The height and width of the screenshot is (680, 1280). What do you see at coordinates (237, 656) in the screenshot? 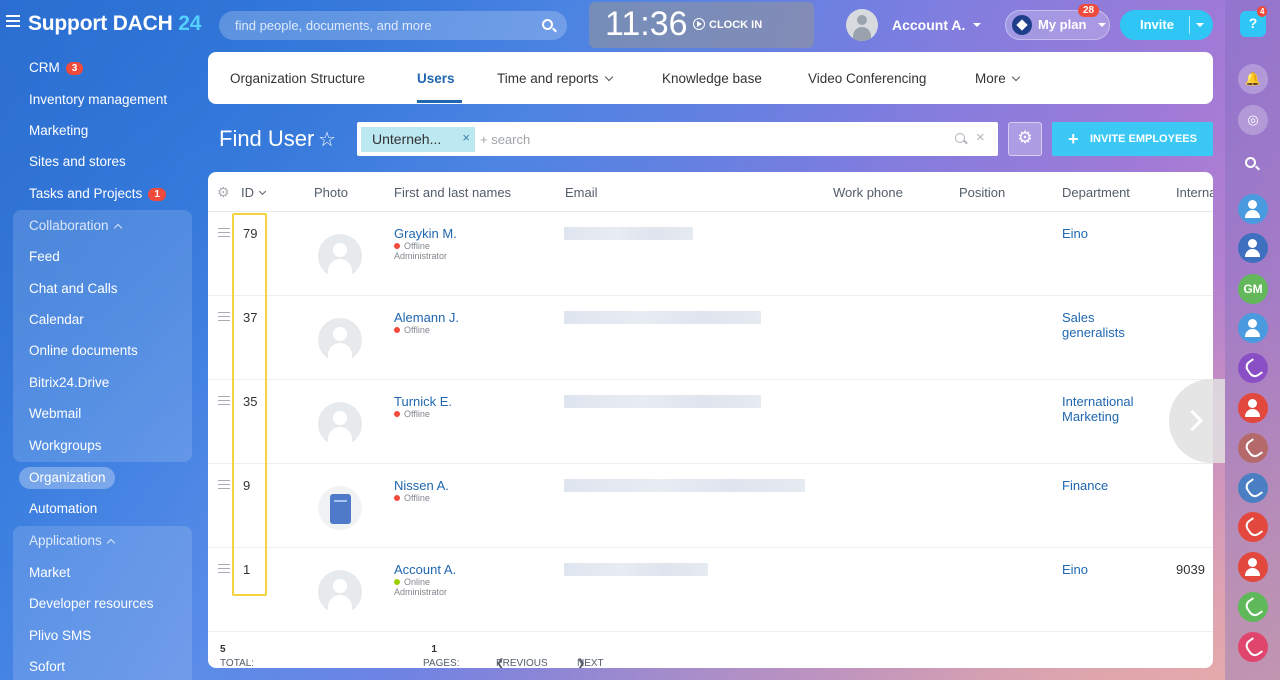
I see `total-count: TOTAL: 5` at bounding box center [237, 656].